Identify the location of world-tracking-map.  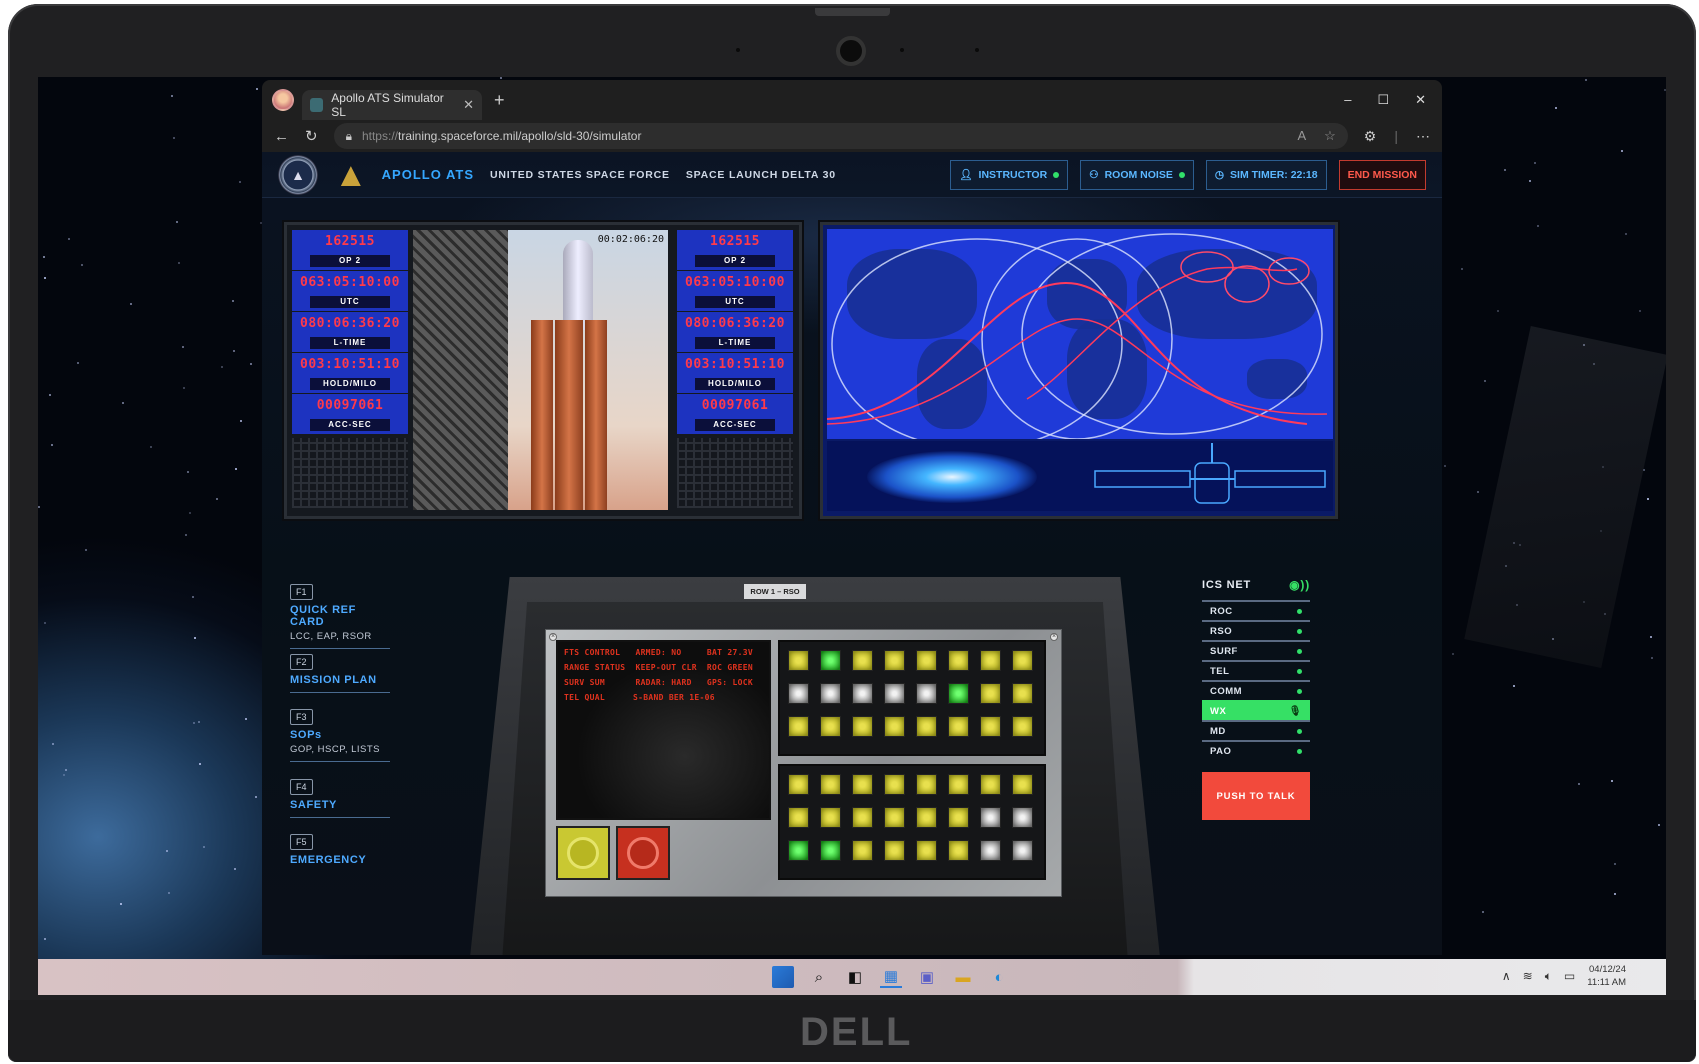
(1080, 334).